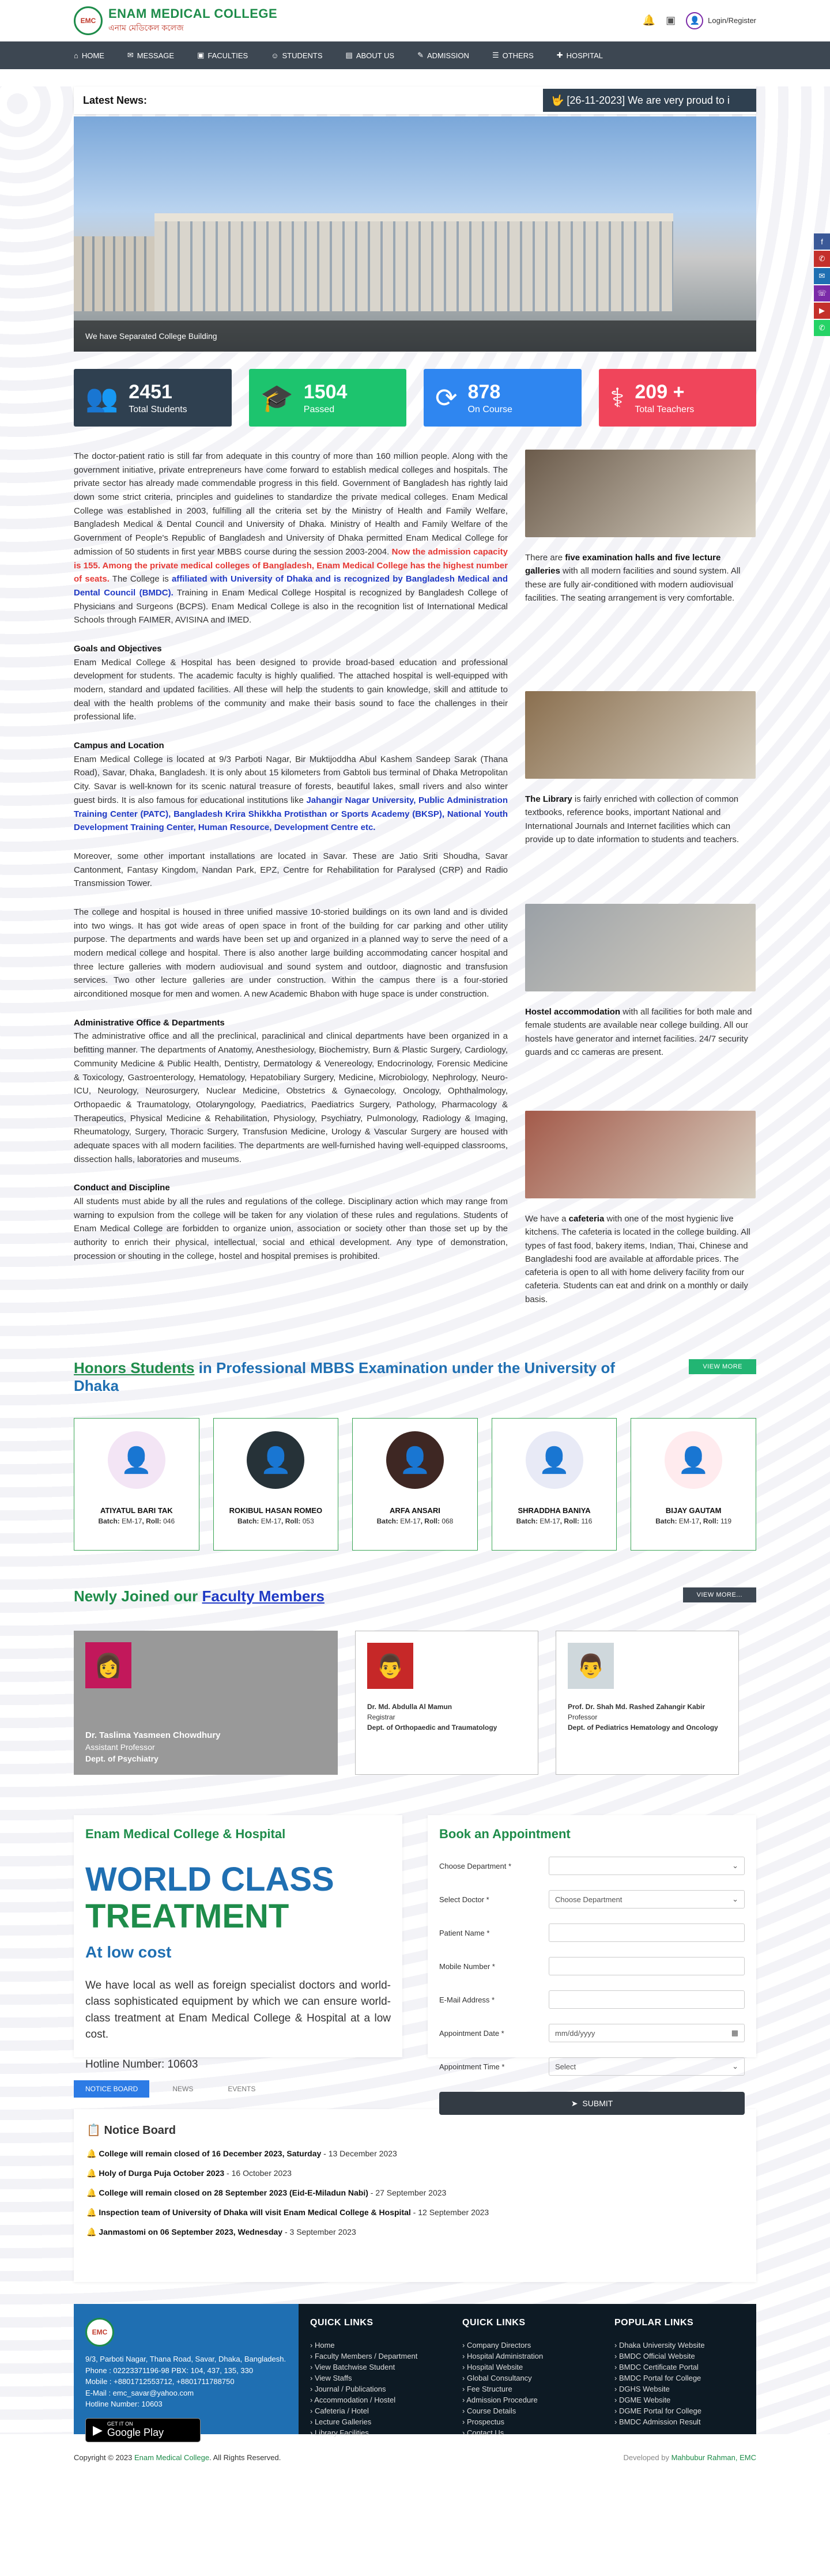 Image resolution: width=830 pixels, height=2576 pixels. Describe the element at coordinates (150, 391) in the screenshot. I see `stat-value: 2451` at that location.